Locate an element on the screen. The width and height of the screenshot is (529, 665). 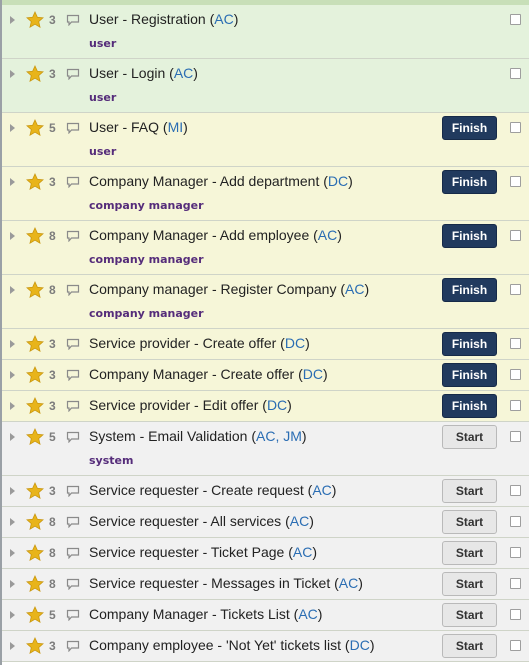
story-row: 3 User - Registration (AC) user is located at coordinates (265, 32).